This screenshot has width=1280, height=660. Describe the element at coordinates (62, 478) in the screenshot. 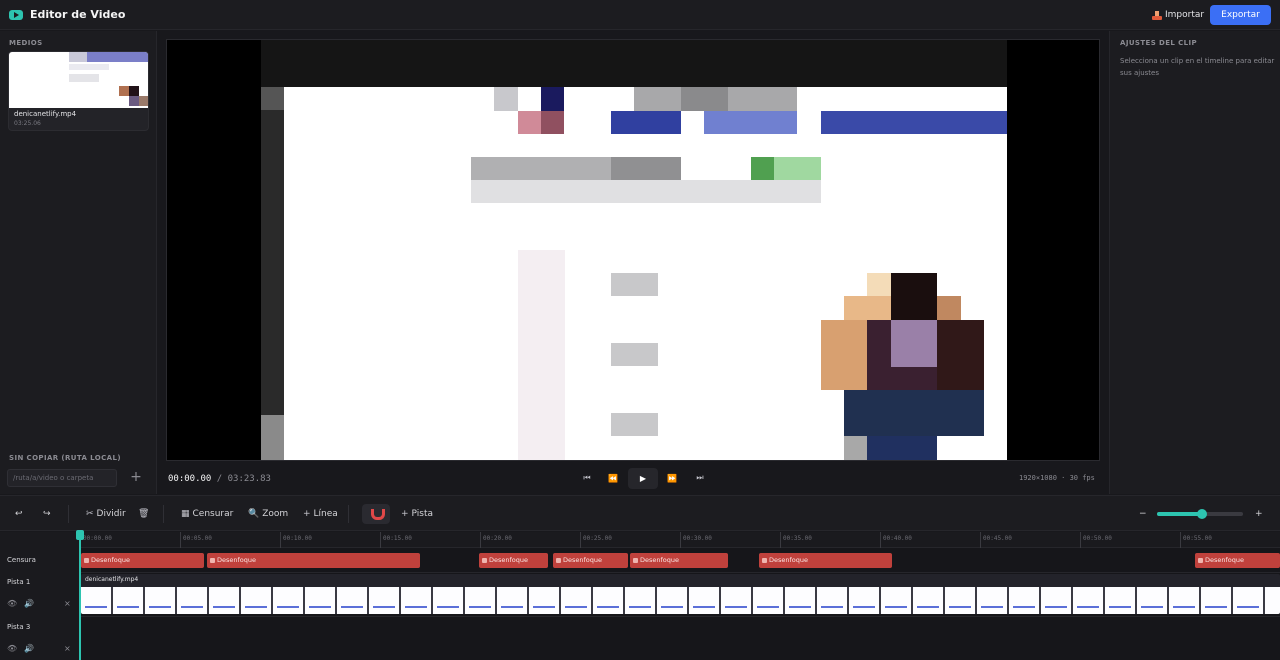

I see `local-path-input` at that location.